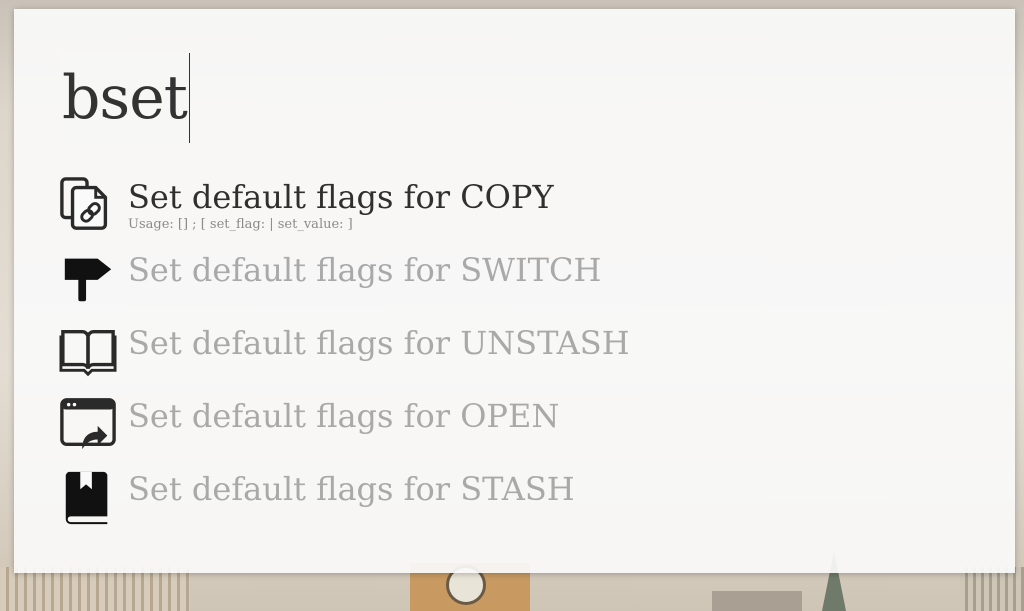  I want to click on wallpaper-roof, so click(757, 601).